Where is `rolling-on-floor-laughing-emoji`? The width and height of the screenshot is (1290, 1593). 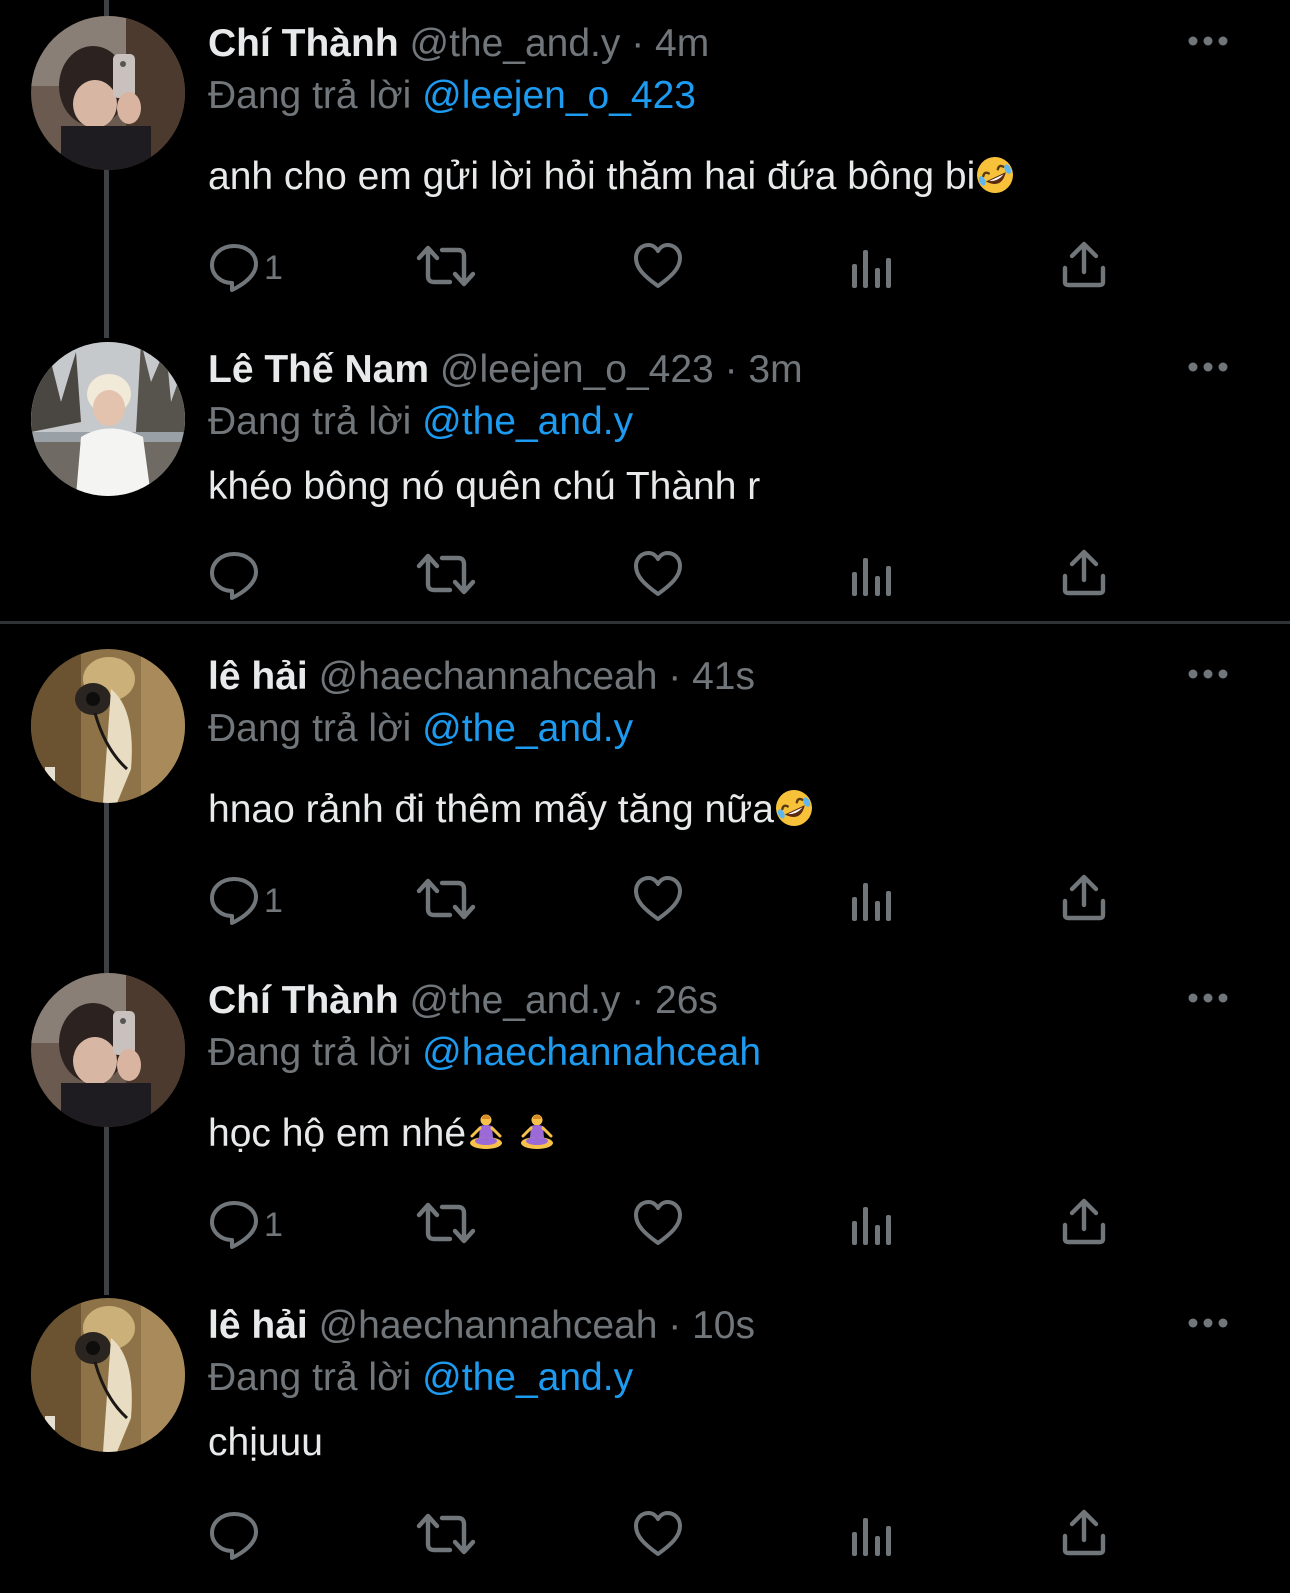
rolling-on-floor-laughing-emoji is located at coordinates (794, 808).